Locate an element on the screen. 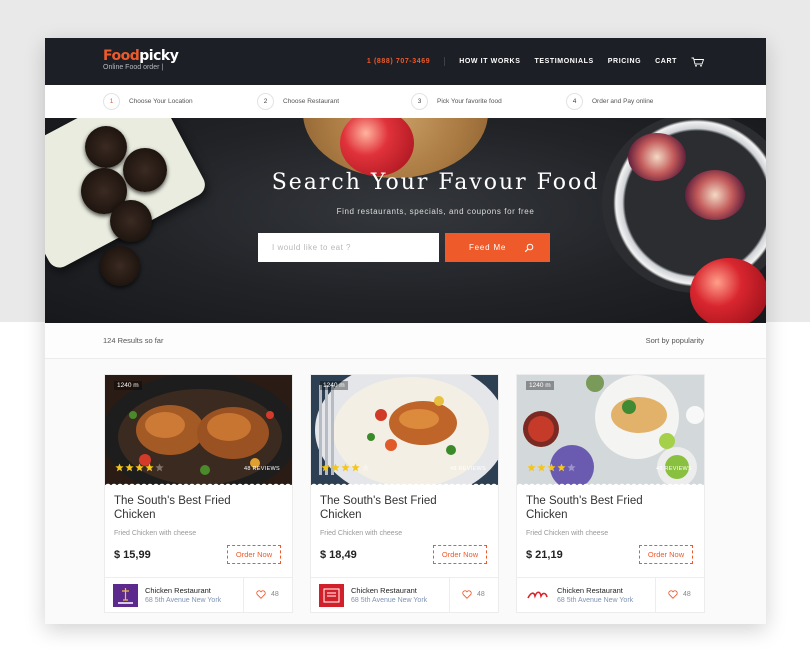 Image resolution: width=810 pixels, height=670 pixels. logo-rest: picky is located at coordinates (159, 56).